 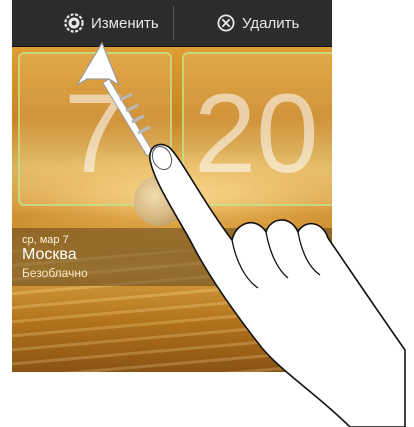 I want to click on moon-image, so click(x=159, y=201).